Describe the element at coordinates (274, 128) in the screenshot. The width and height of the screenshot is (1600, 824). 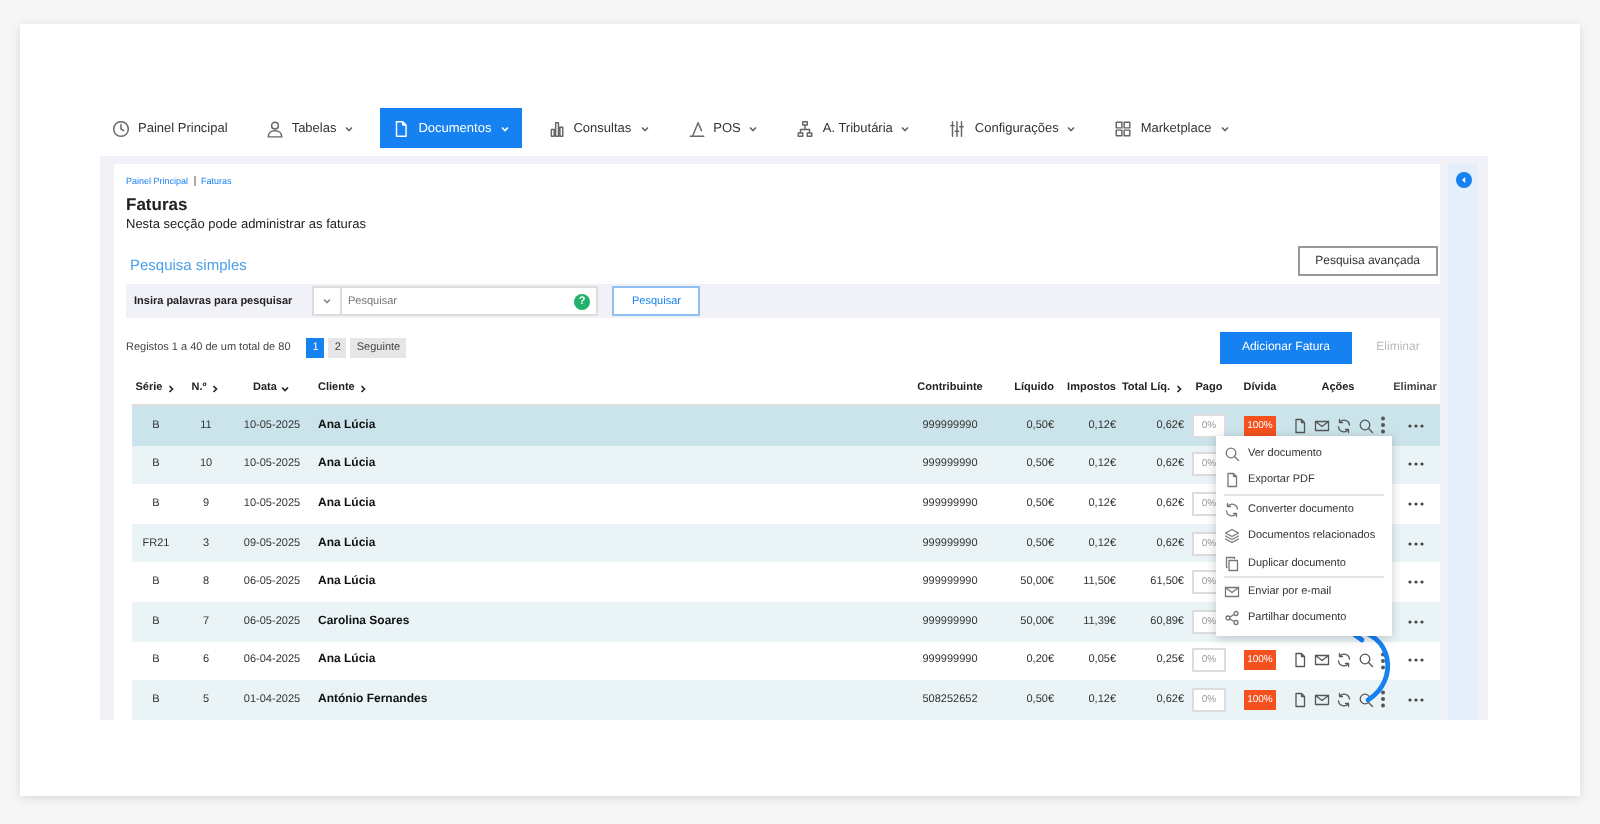
I see `user-icon` at that location.